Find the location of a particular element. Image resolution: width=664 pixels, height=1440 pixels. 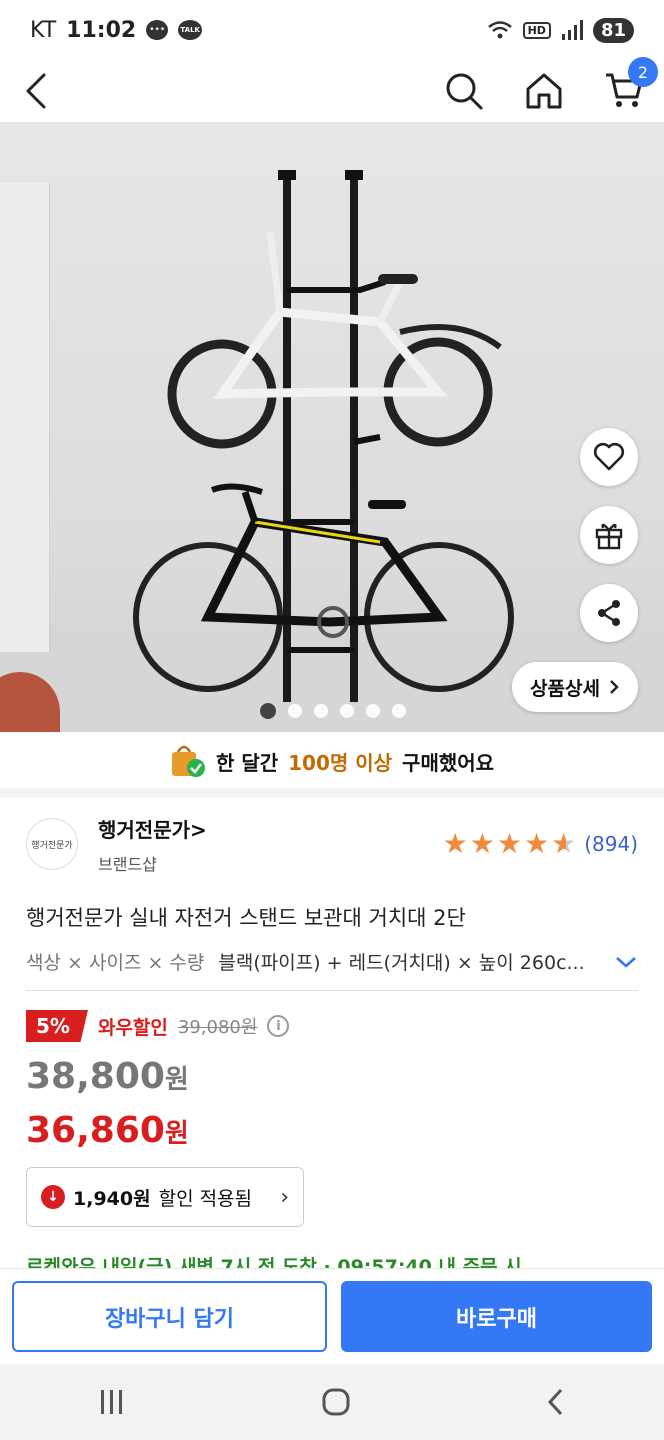

discount-percent-badge: 5% is located at coordinates (57, 1026).